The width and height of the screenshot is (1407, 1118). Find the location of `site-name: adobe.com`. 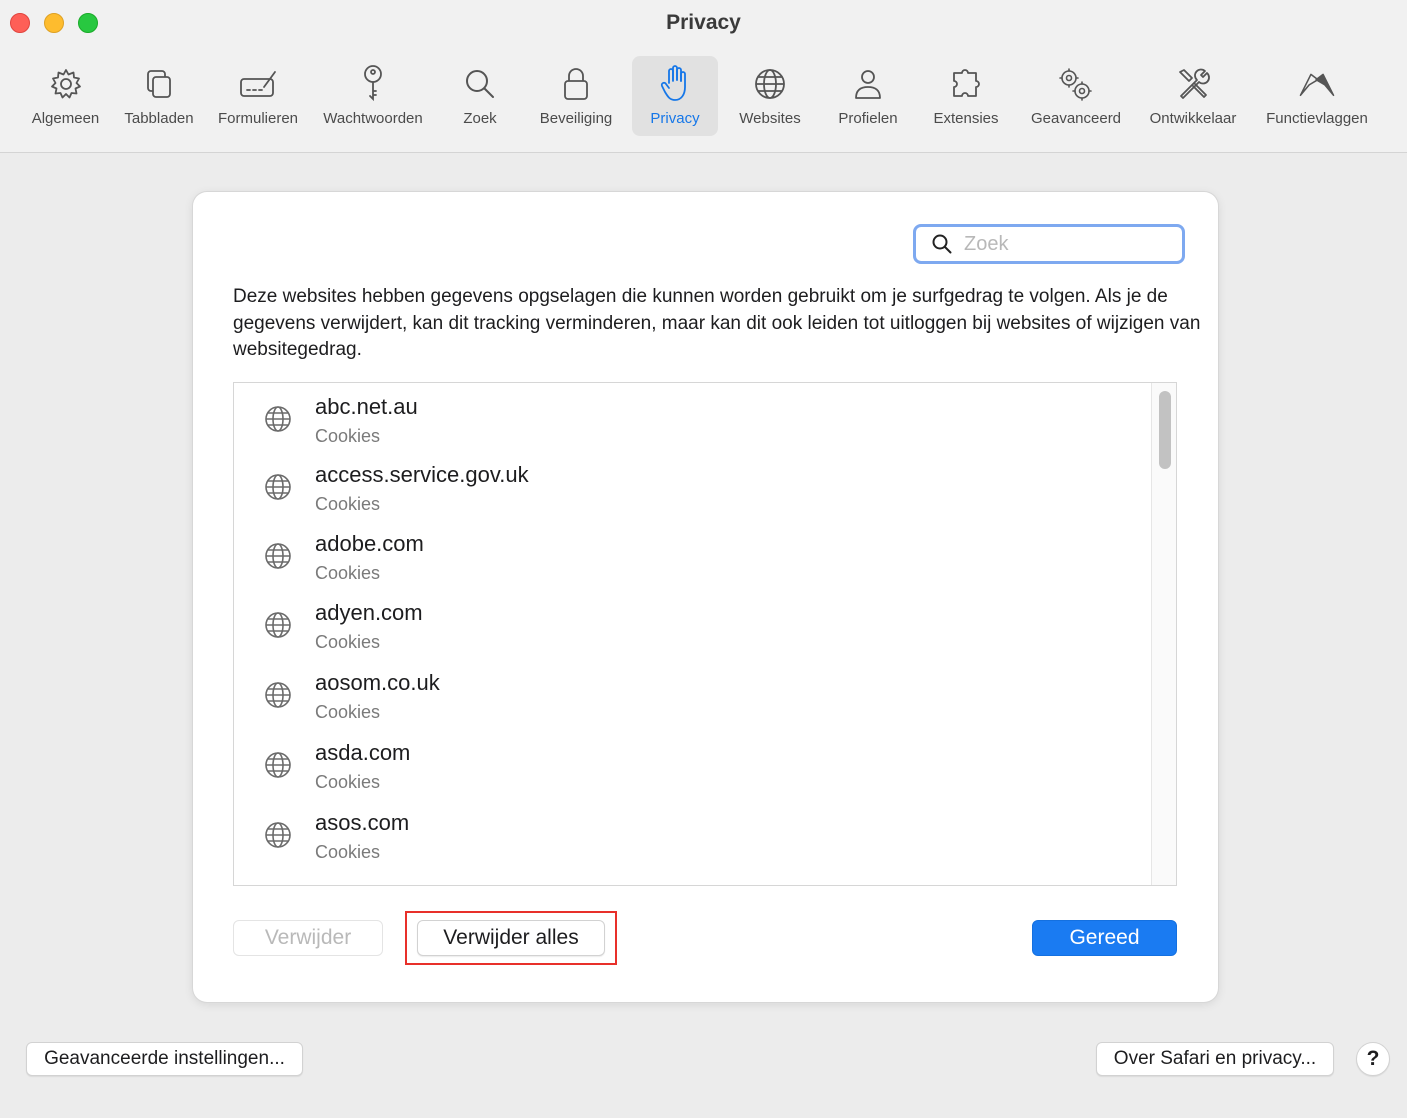

site-name: adobe.com is located at coordinates (369, 543).